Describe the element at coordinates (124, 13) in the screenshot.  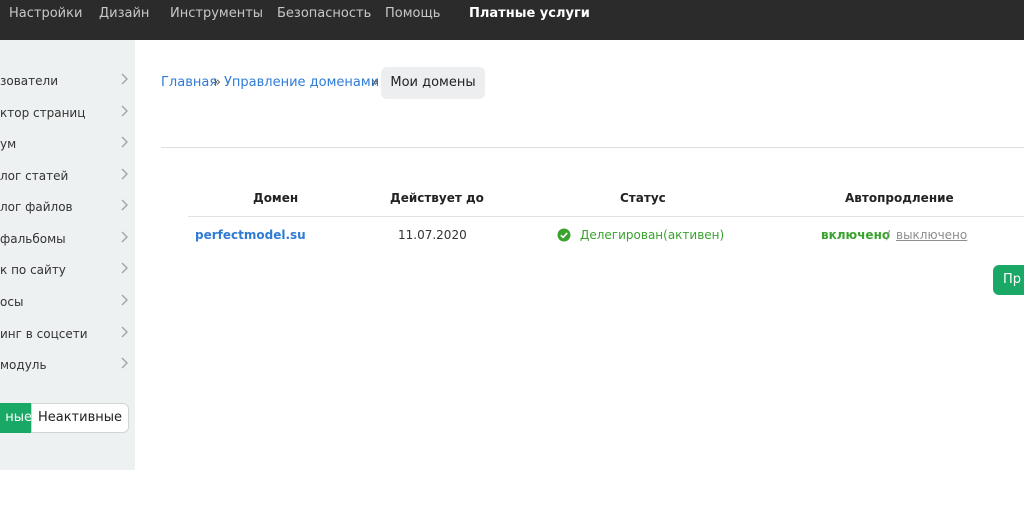
I see `nav-design: Дизайн` at that location.